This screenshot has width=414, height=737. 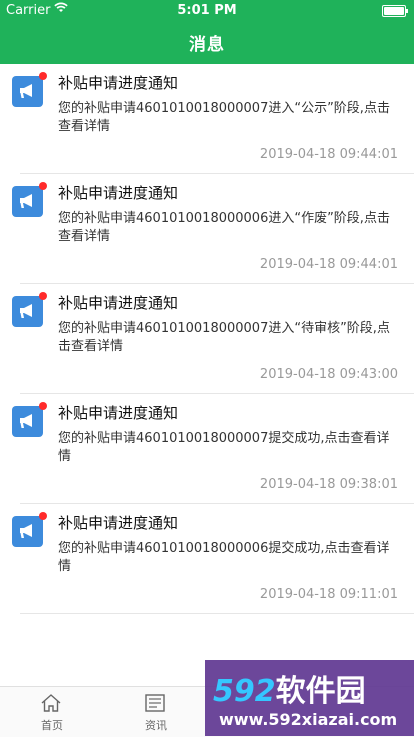 I want to click on divider, so click(x=217, y=613).